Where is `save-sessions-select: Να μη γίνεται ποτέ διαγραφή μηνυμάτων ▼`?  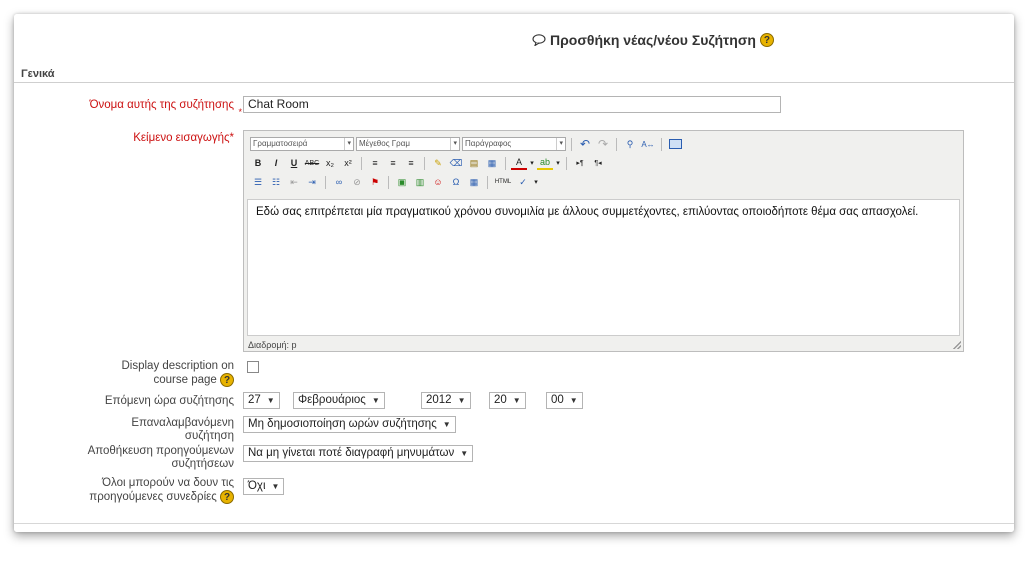 save-sessions-select: Να μη γίνεται ποτέ διαγραφή μηνυμάτων ▼ is located at coordinates (358, 453).